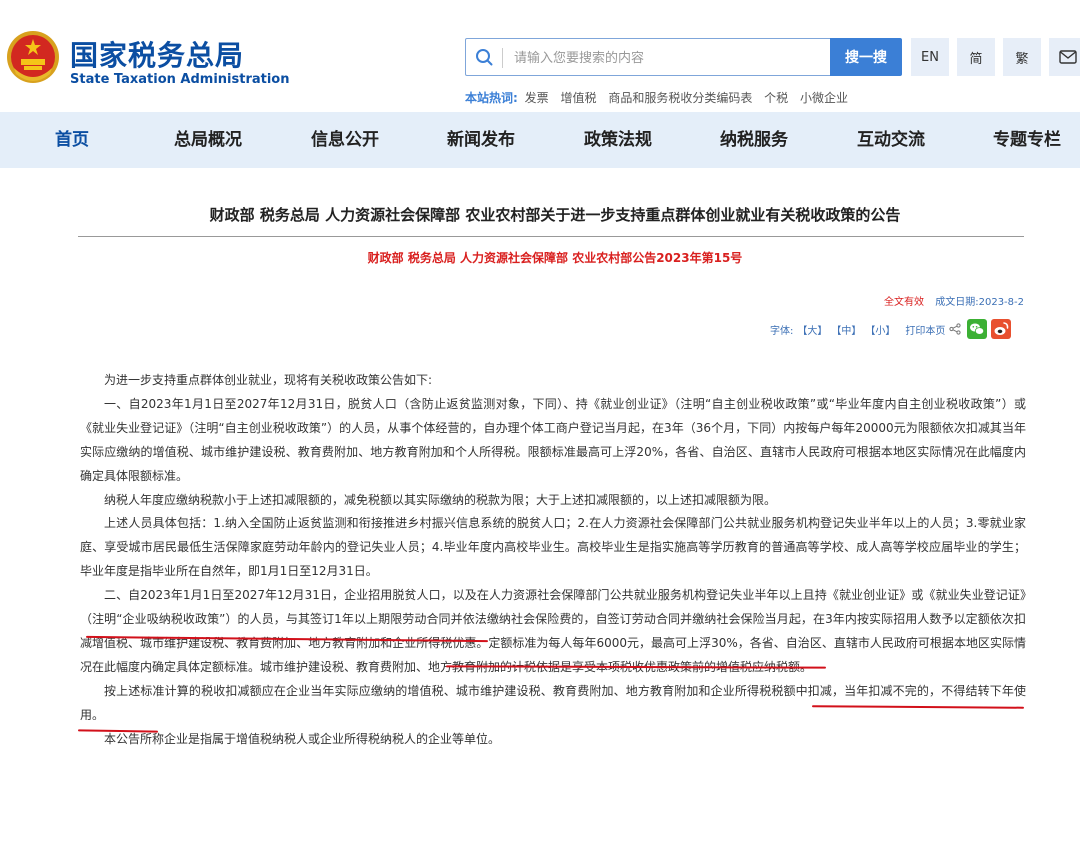 This screenshot has width=1080, height=848. I want to click on nav-item-interaction: 互动交流, so click(891, 140).